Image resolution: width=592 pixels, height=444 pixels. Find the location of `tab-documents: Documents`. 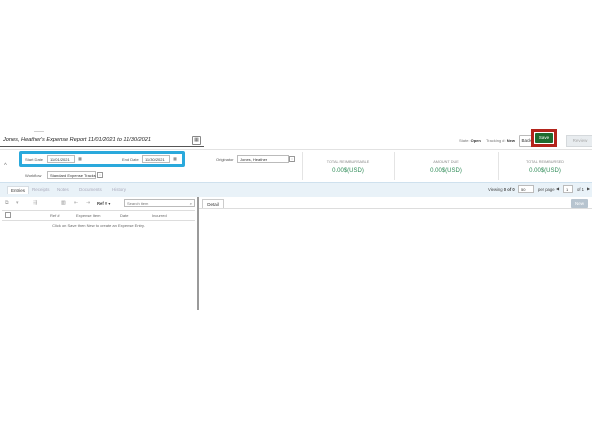

tab-documents: Documents is located at coordinates (90, 189).